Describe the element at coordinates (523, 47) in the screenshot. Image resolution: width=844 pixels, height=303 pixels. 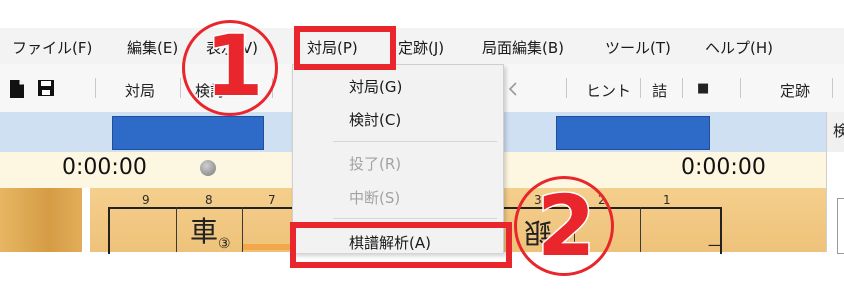
I see `menu-position-edit: 局面編集(B)` at that location.